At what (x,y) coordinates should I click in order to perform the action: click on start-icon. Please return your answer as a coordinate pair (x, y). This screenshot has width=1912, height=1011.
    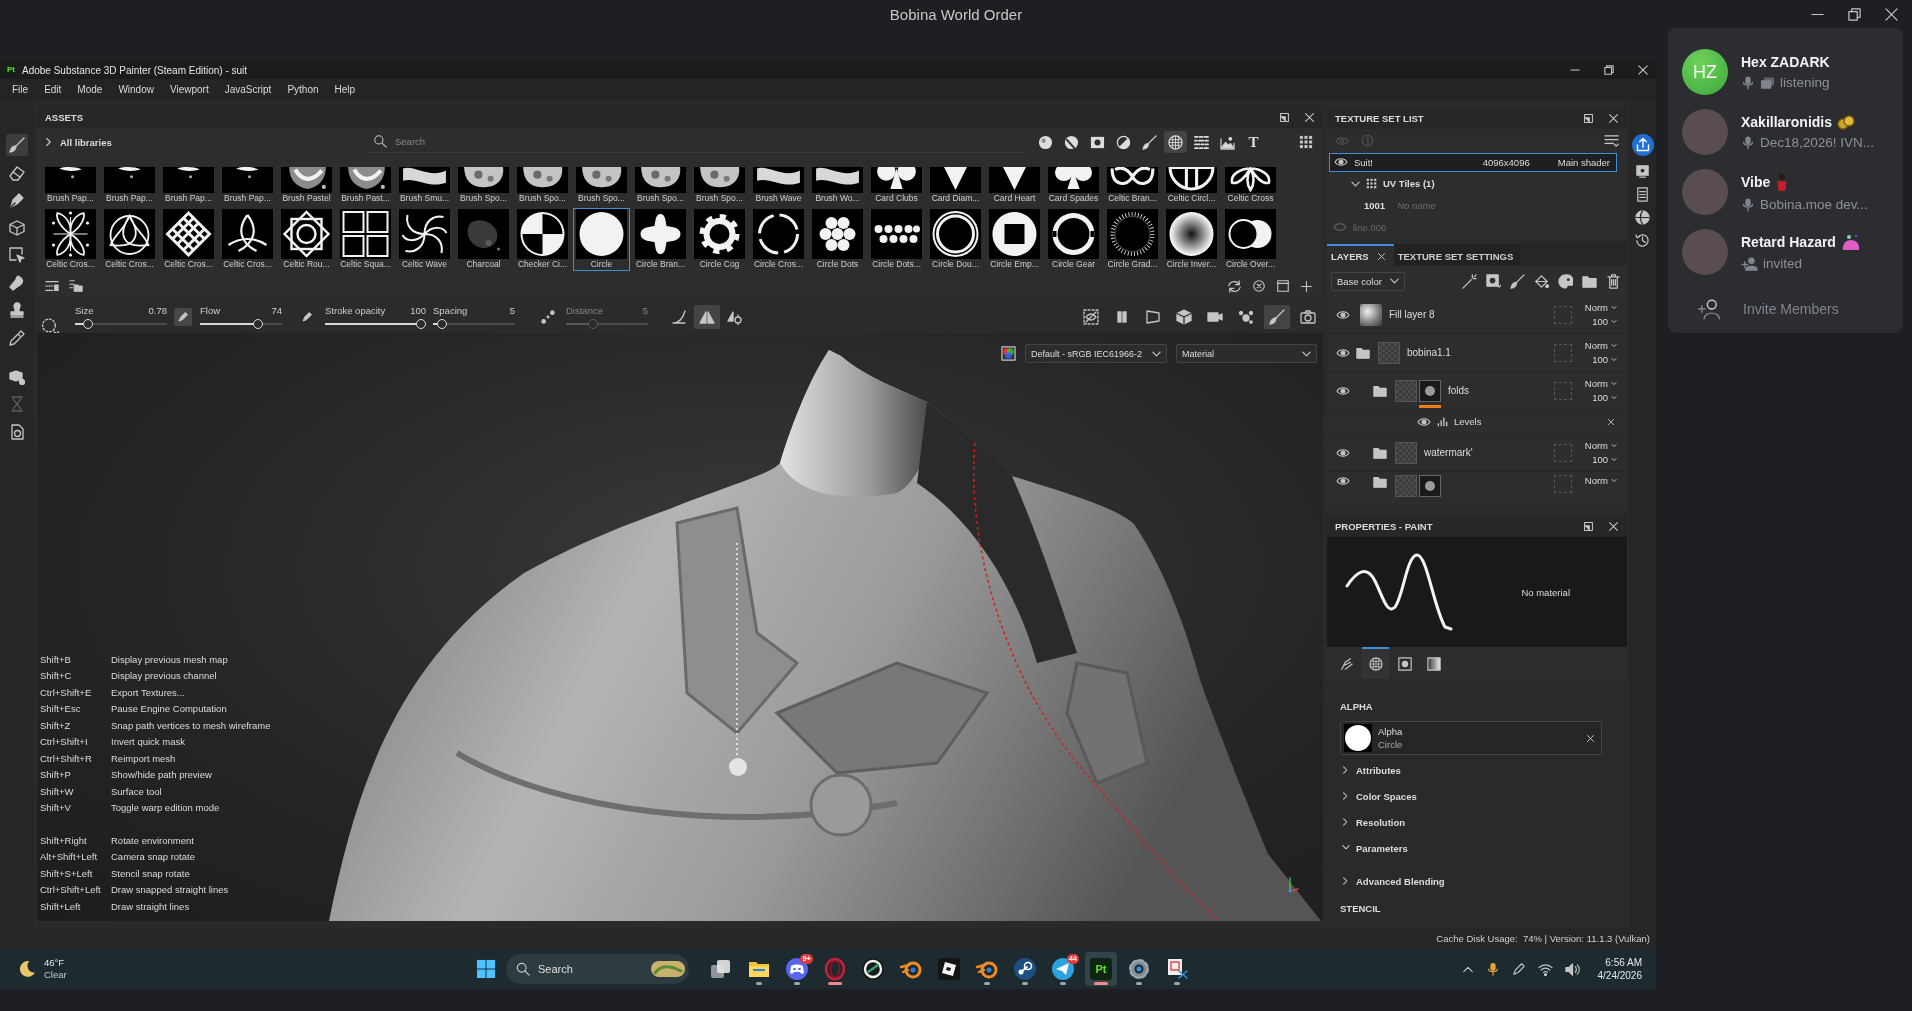
    Looking at the image, I should click on (486, 969).